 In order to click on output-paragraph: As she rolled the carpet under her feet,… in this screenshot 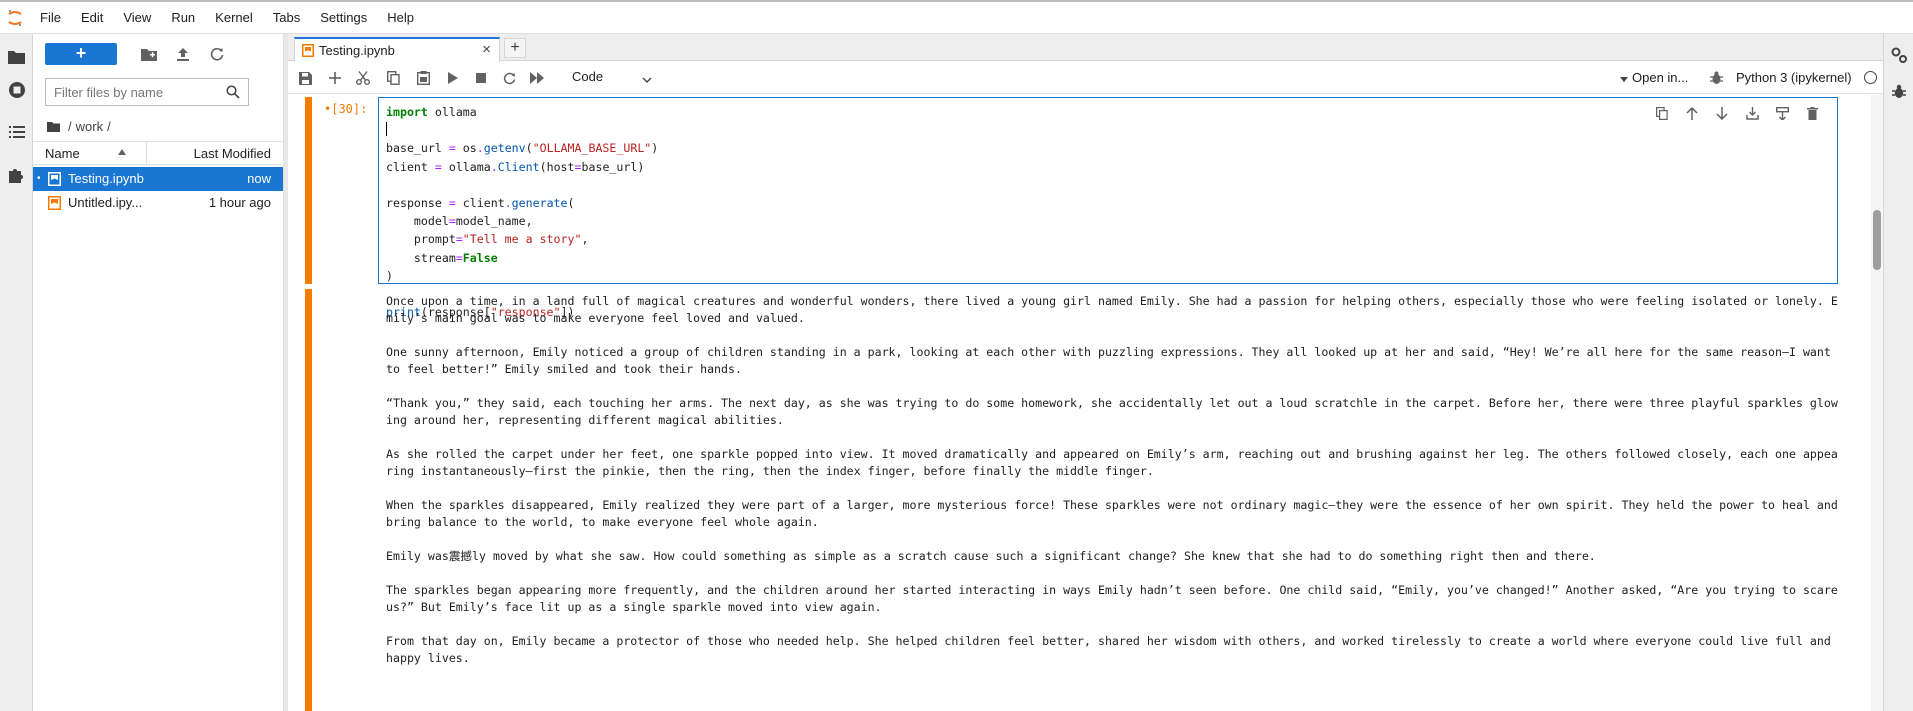, I will do `click(1112, 462)`.